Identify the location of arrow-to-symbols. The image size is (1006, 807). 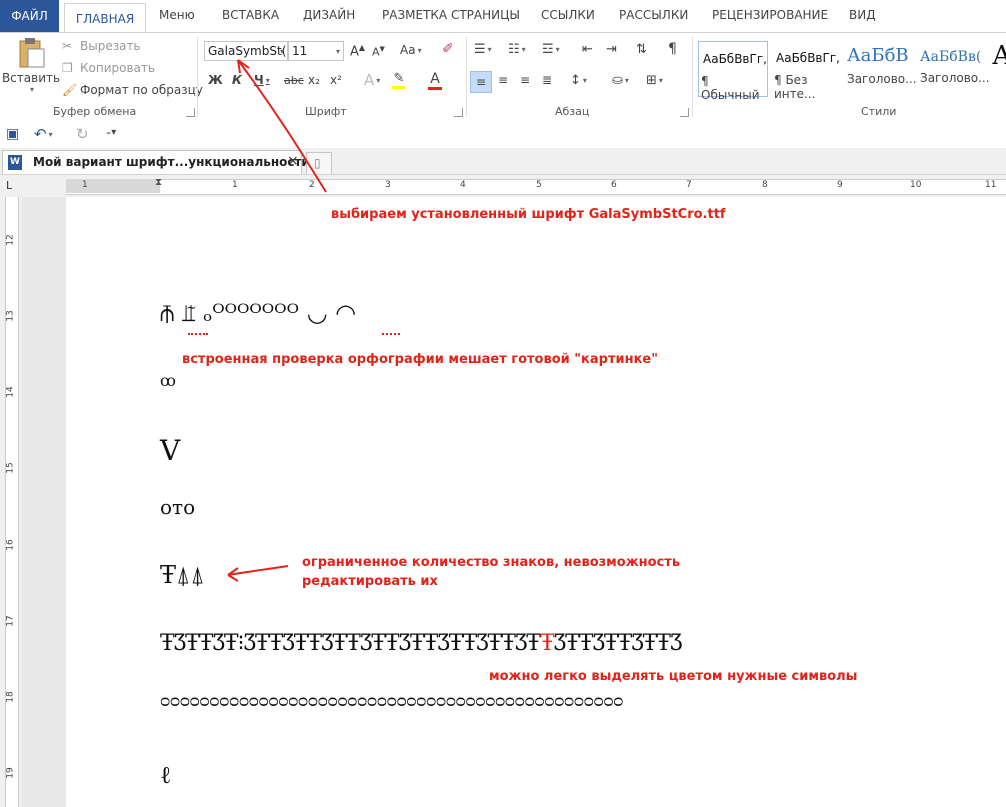
(258, 570).